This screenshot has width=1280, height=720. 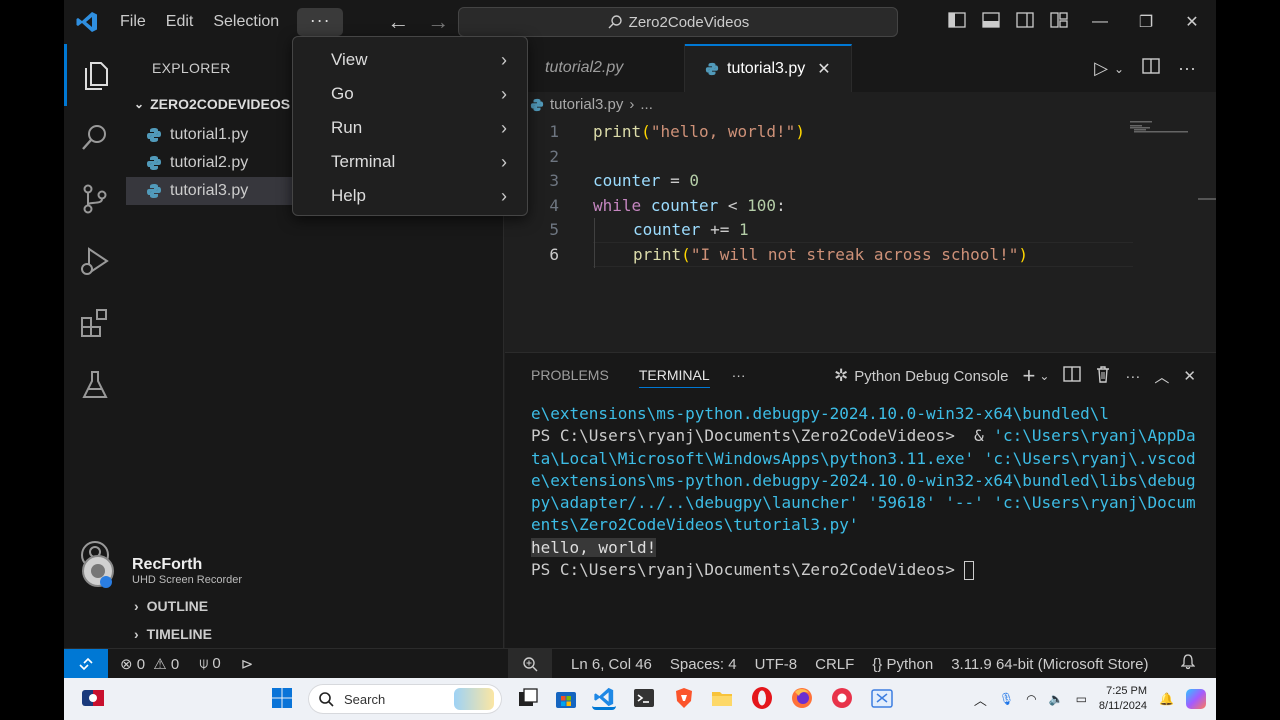 What do you see at coordinates (776, 664) in the screenshot?
I see `encoding: UTF-8` at bounding box center [776, 664].